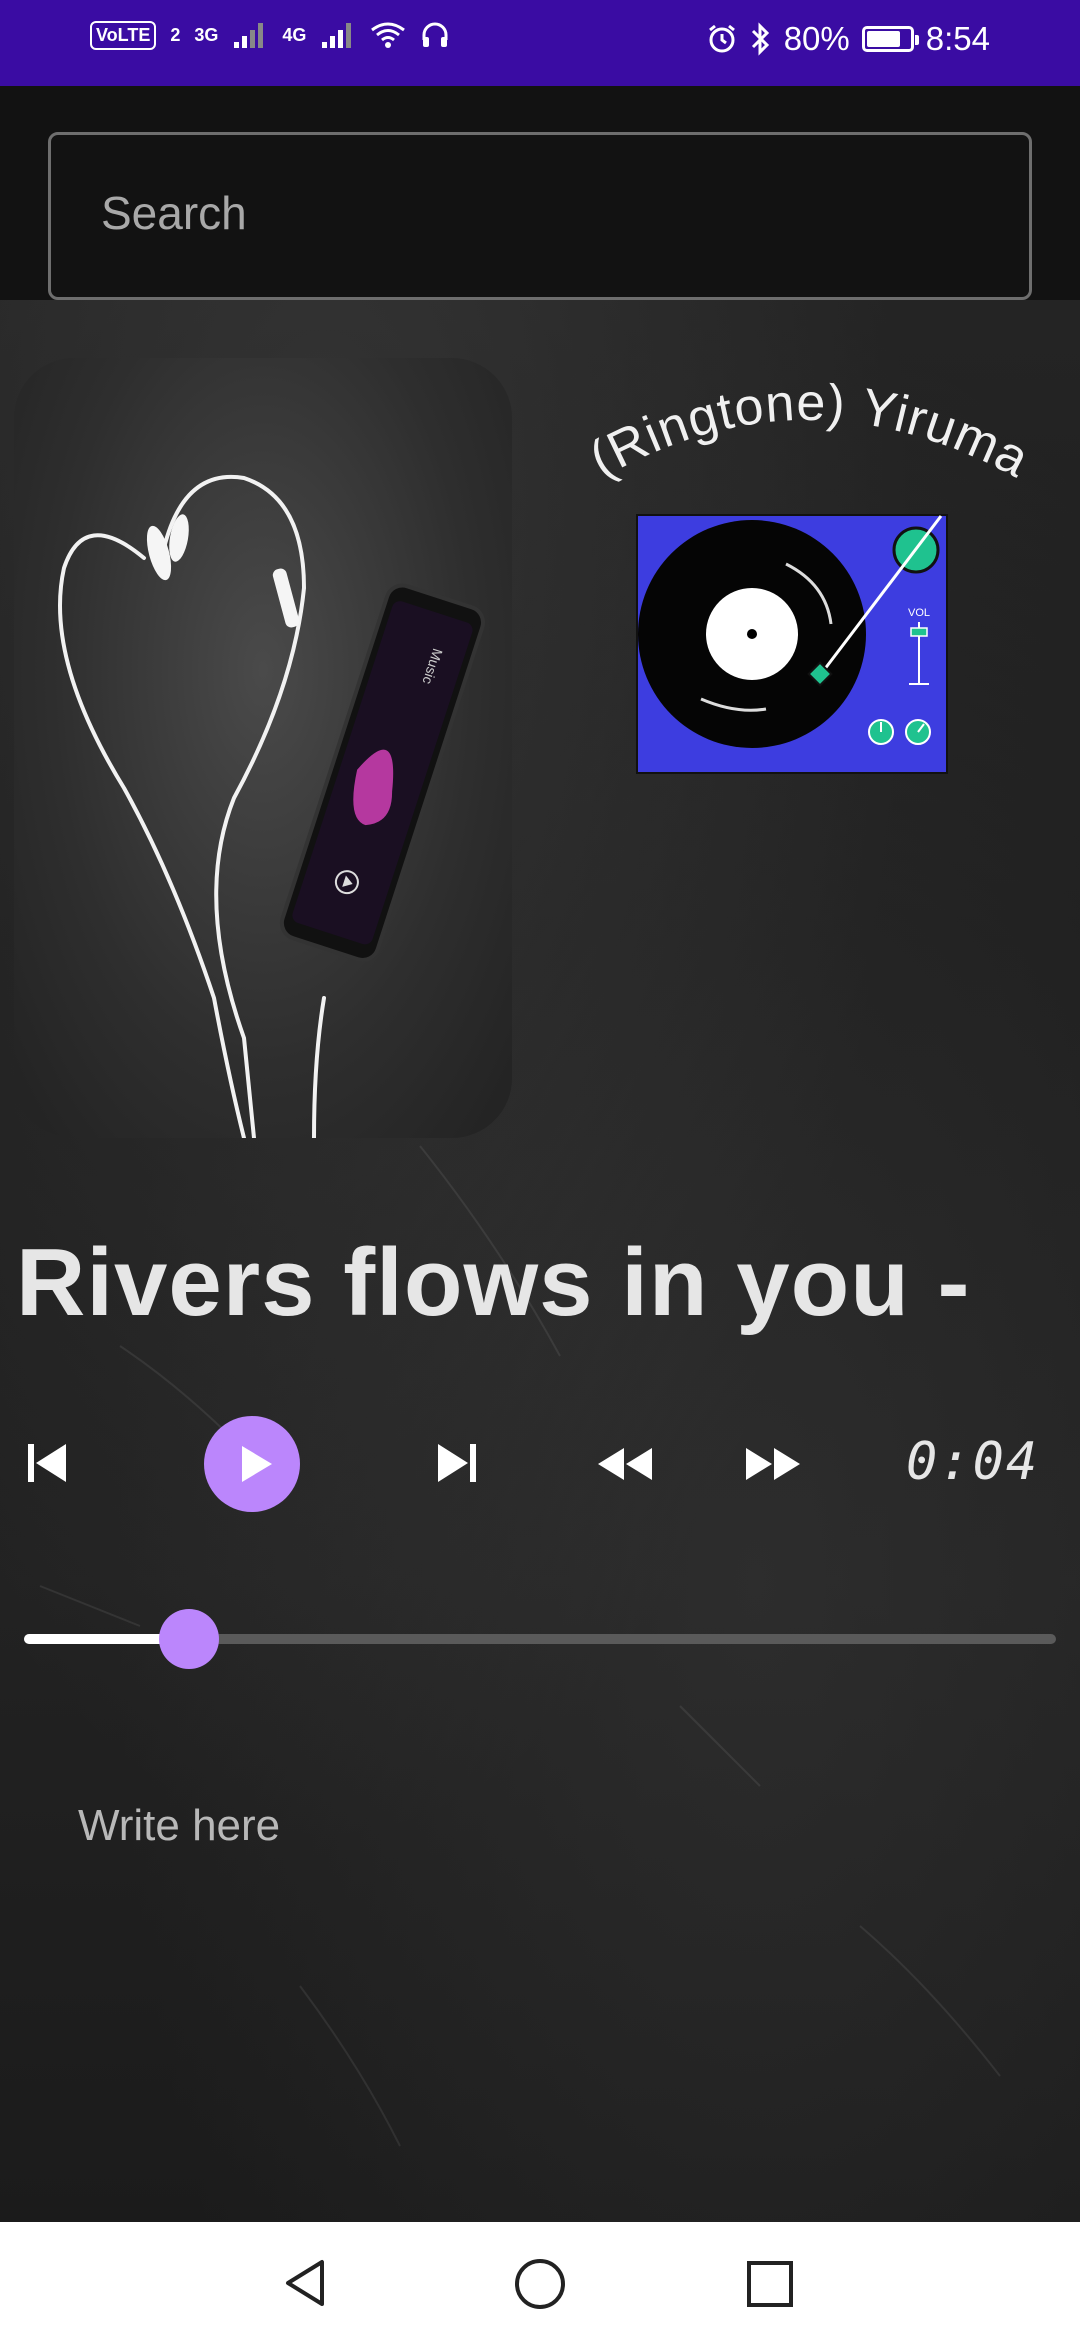  Describe the element at coordinates (435, 34) in the screenshot. I see `headphones-icon` at that location.